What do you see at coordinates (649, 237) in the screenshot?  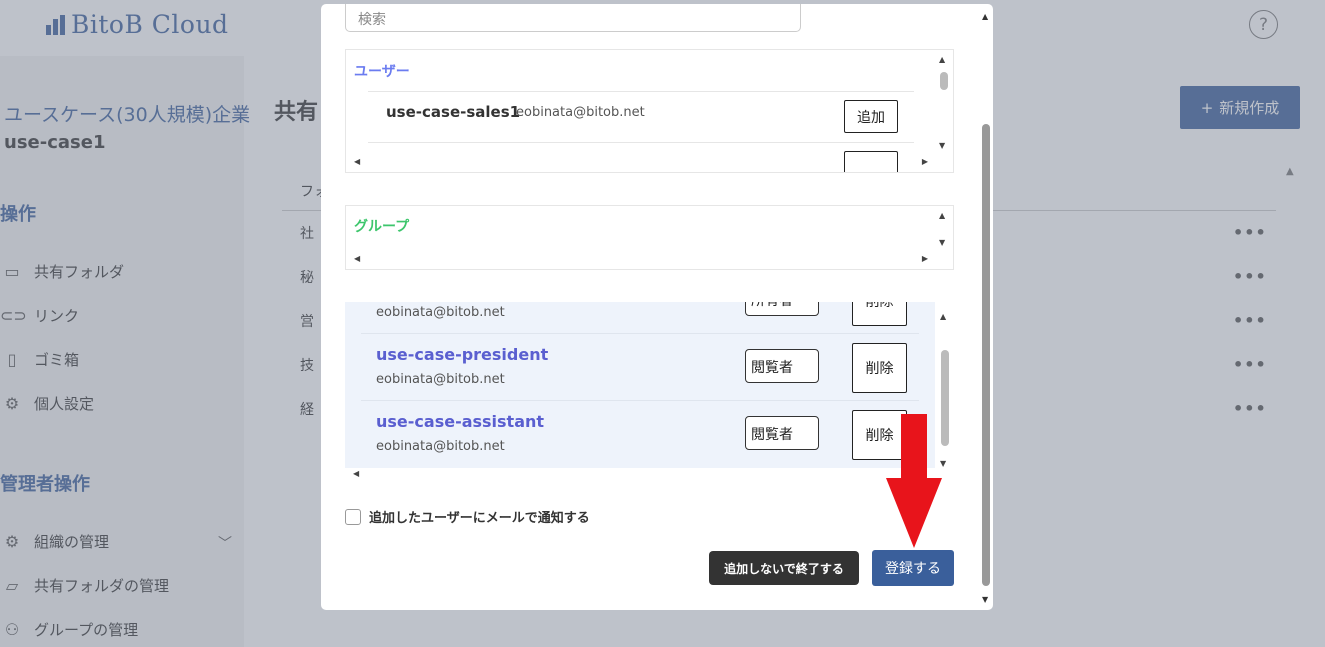 I see `groups-panel: グループ ▲ ▼ ◀ ▶` at bounding box center [649, 237].